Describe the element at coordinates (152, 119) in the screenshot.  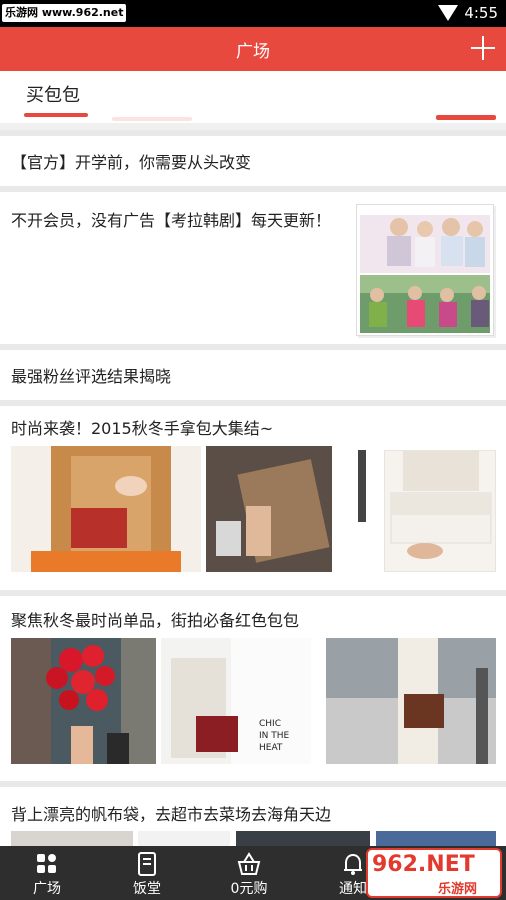
I see `tab-indicator-faded` at that location.